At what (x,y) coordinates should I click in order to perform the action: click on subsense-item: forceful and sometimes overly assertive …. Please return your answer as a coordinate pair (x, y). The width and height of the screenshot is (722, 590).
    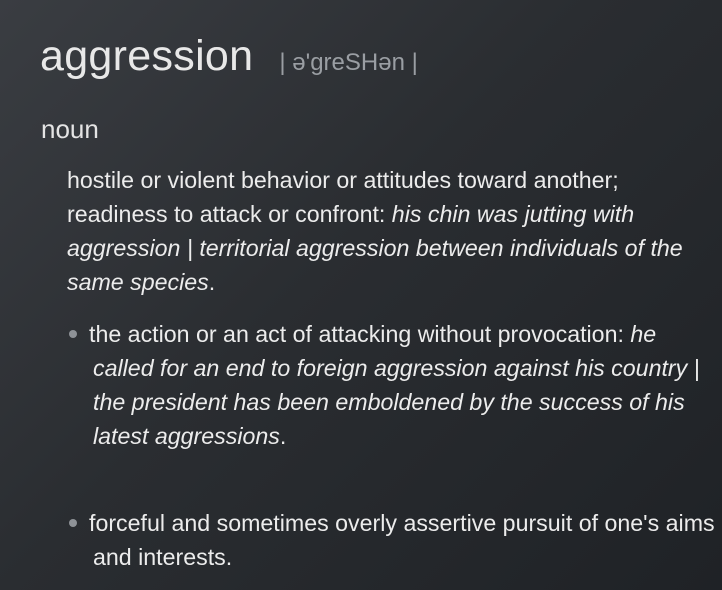
    Looking at the image, I should click on (392, 540).